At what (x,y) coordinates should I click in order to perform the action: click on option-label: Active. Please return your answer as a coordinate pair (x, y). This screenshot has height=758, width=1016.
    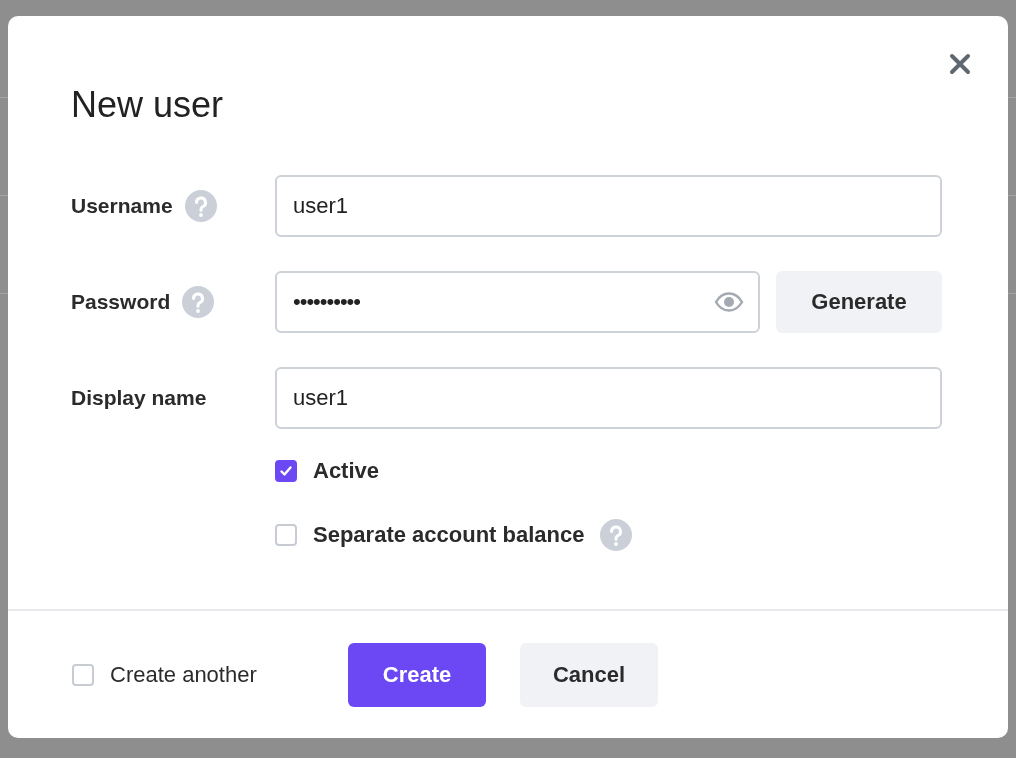
    Looking at the image, I should click on (346, 471).